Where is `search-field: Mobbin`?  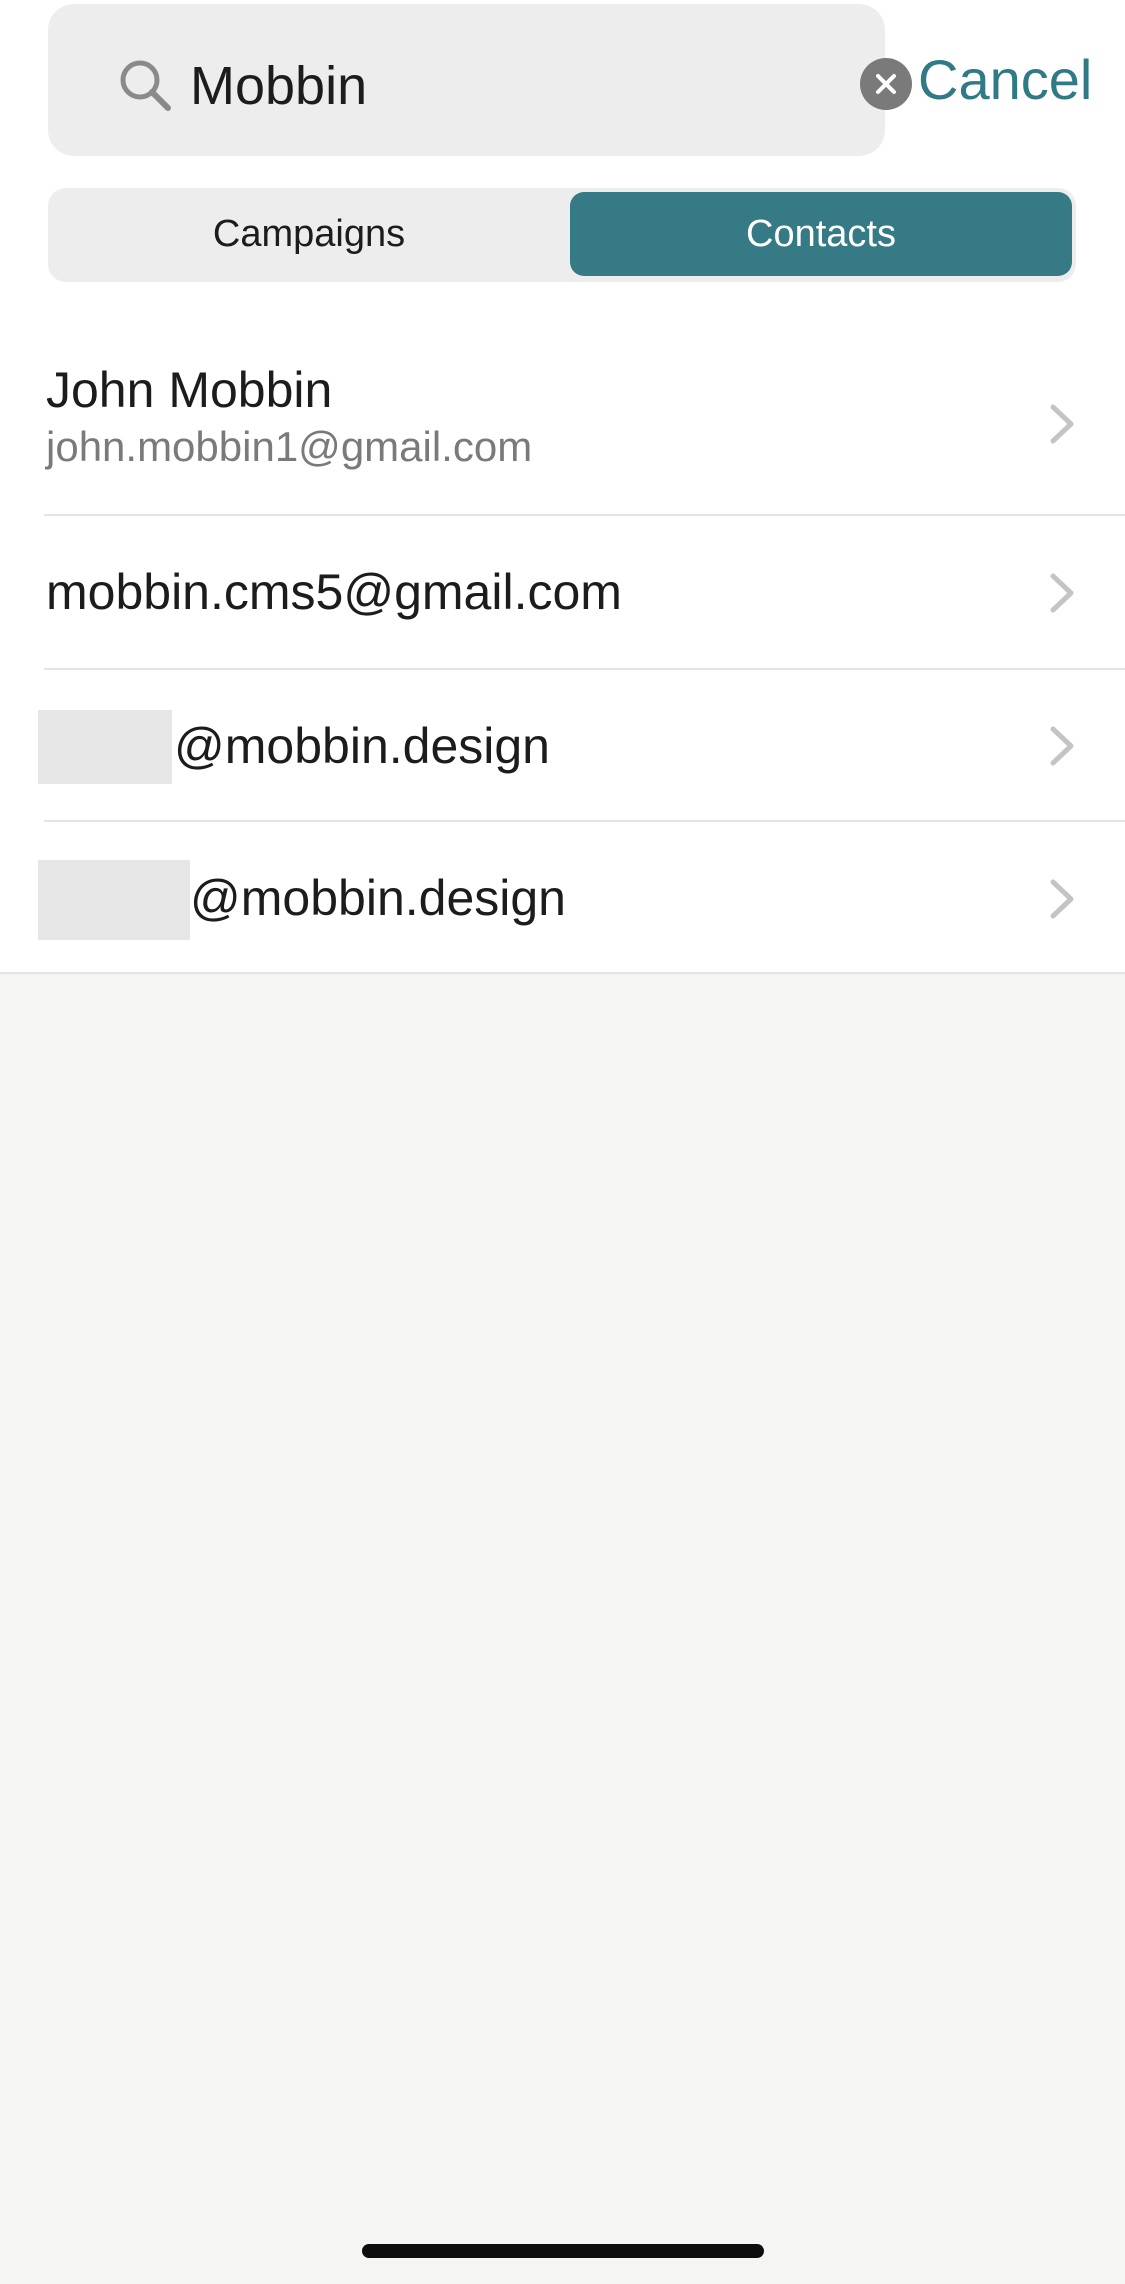
search-field: Mobbin is located at coordinates (480, 80).